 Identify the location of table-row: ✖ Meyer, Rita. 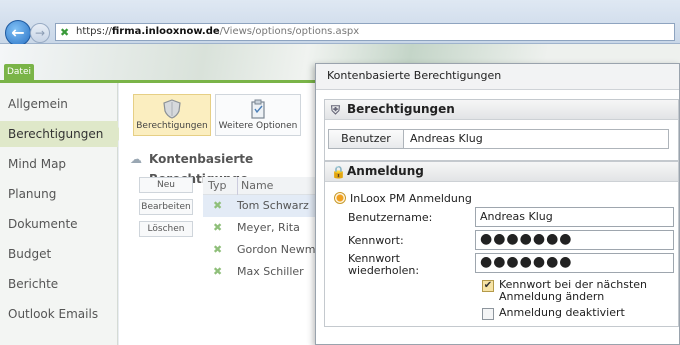
(263, 228).